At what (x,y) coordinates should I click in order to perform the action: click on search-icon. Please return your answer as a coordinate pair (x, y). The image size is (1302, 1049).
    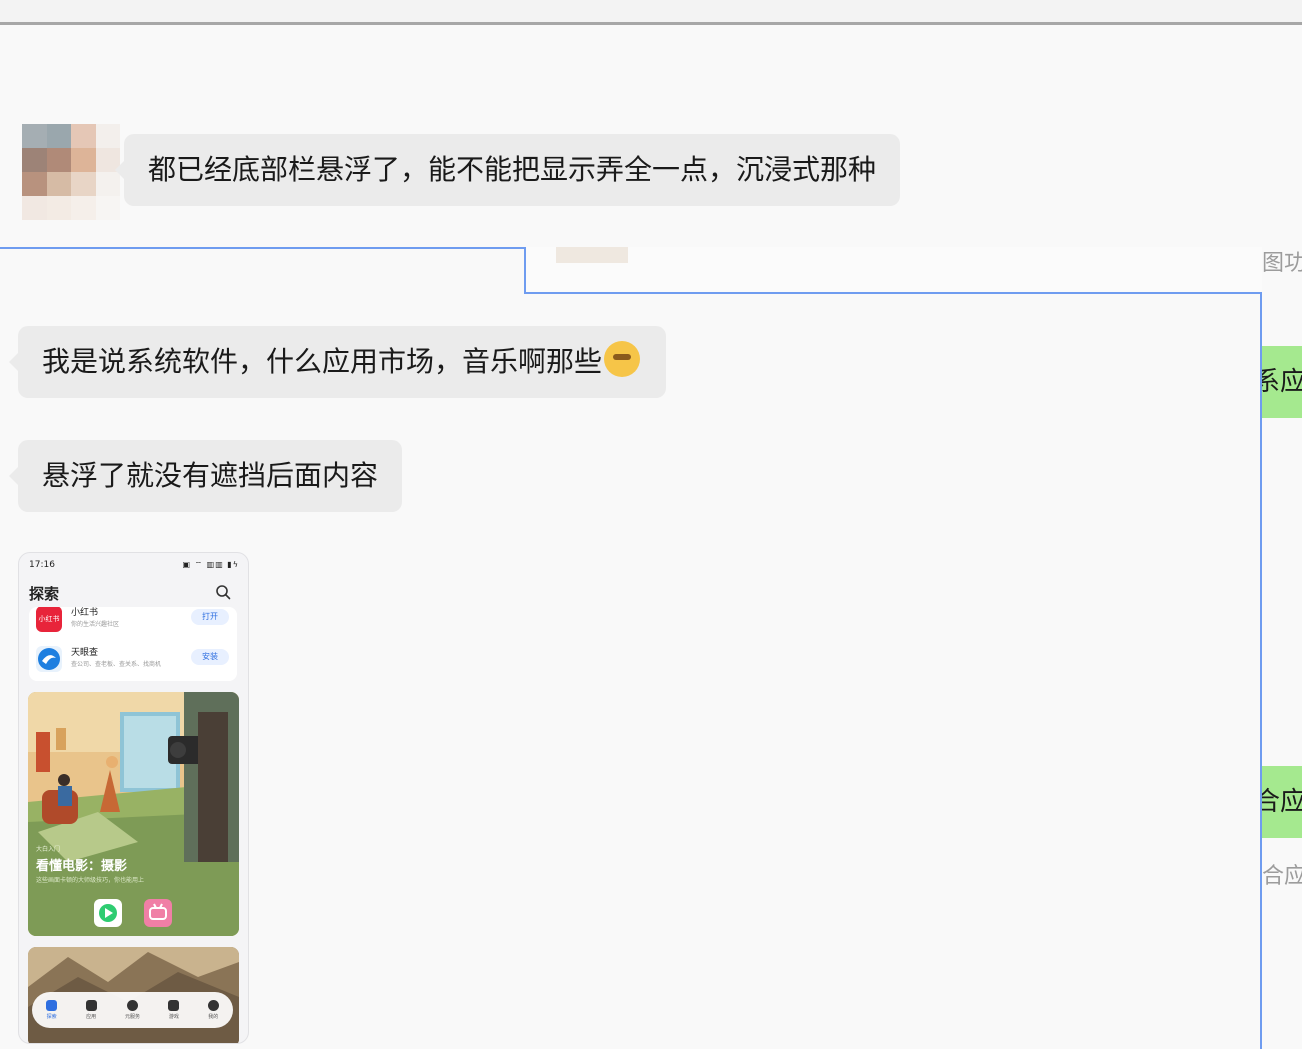
    Looking at the image, I should click on (223, 592).